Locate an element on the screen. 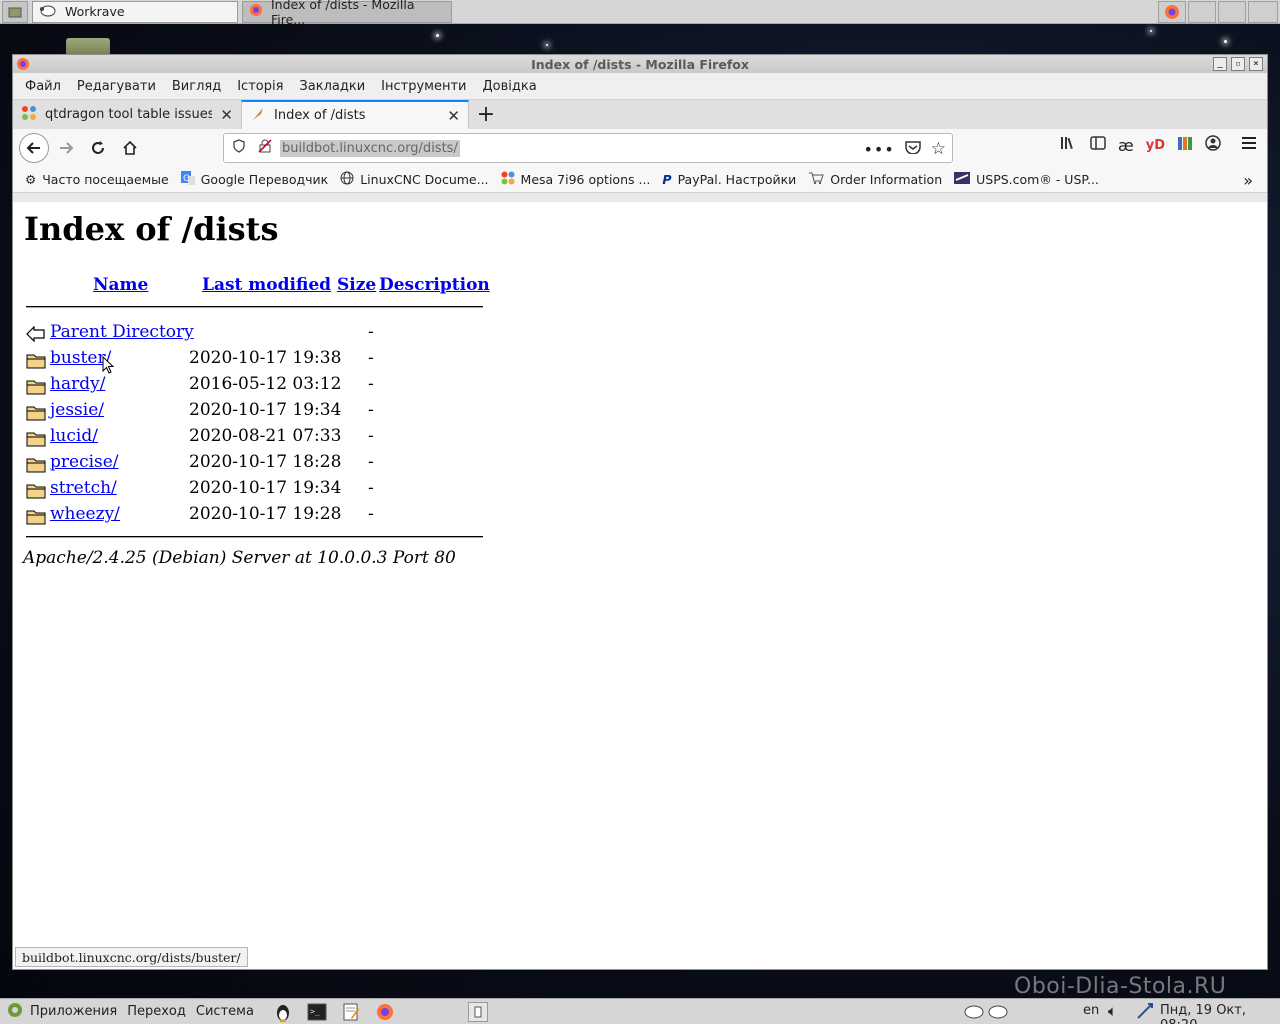 The image size is (1280, 1024). places-menu: Переход is located at coordinates (156, 1011).